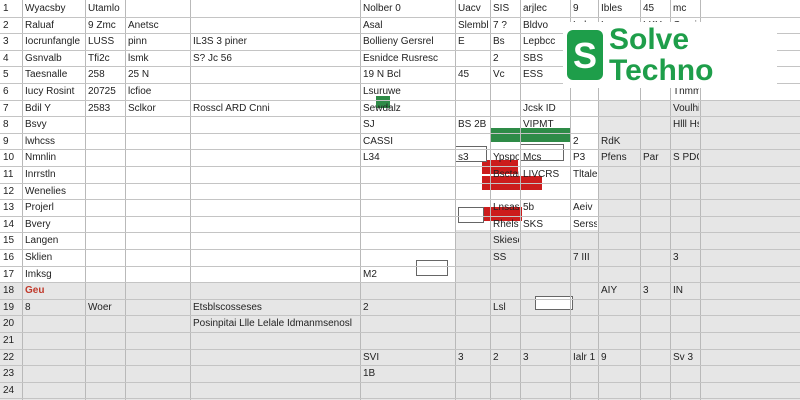 Image resolution: width=800 pixels, height=400 pixels. Describe the element at coordinates (54, 290) in the screenshot. I see `table-cell: Geu` at that location.